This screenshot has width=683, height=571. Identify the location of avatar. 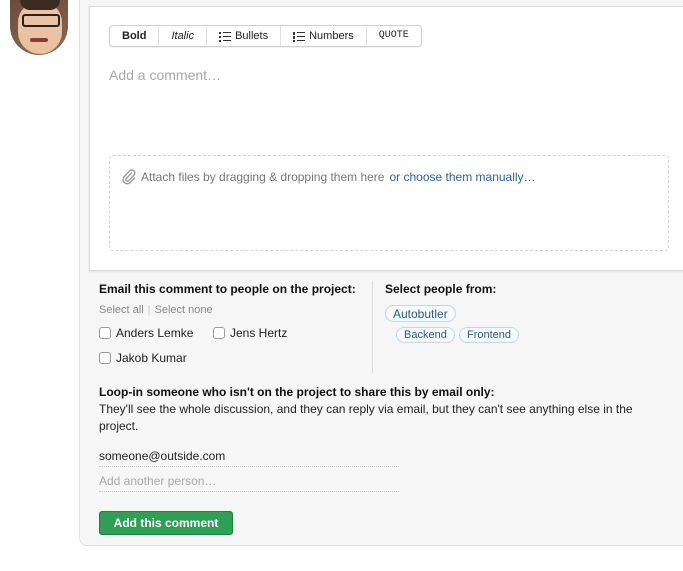
(39, 27).